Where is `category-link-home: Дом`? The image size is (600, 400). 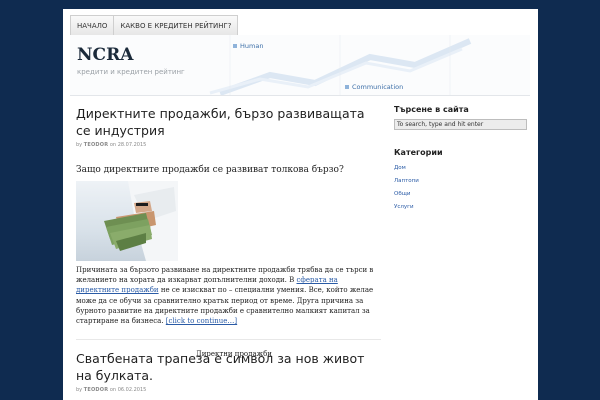
category-link-home: Дом is located at coordinates (459, 168).